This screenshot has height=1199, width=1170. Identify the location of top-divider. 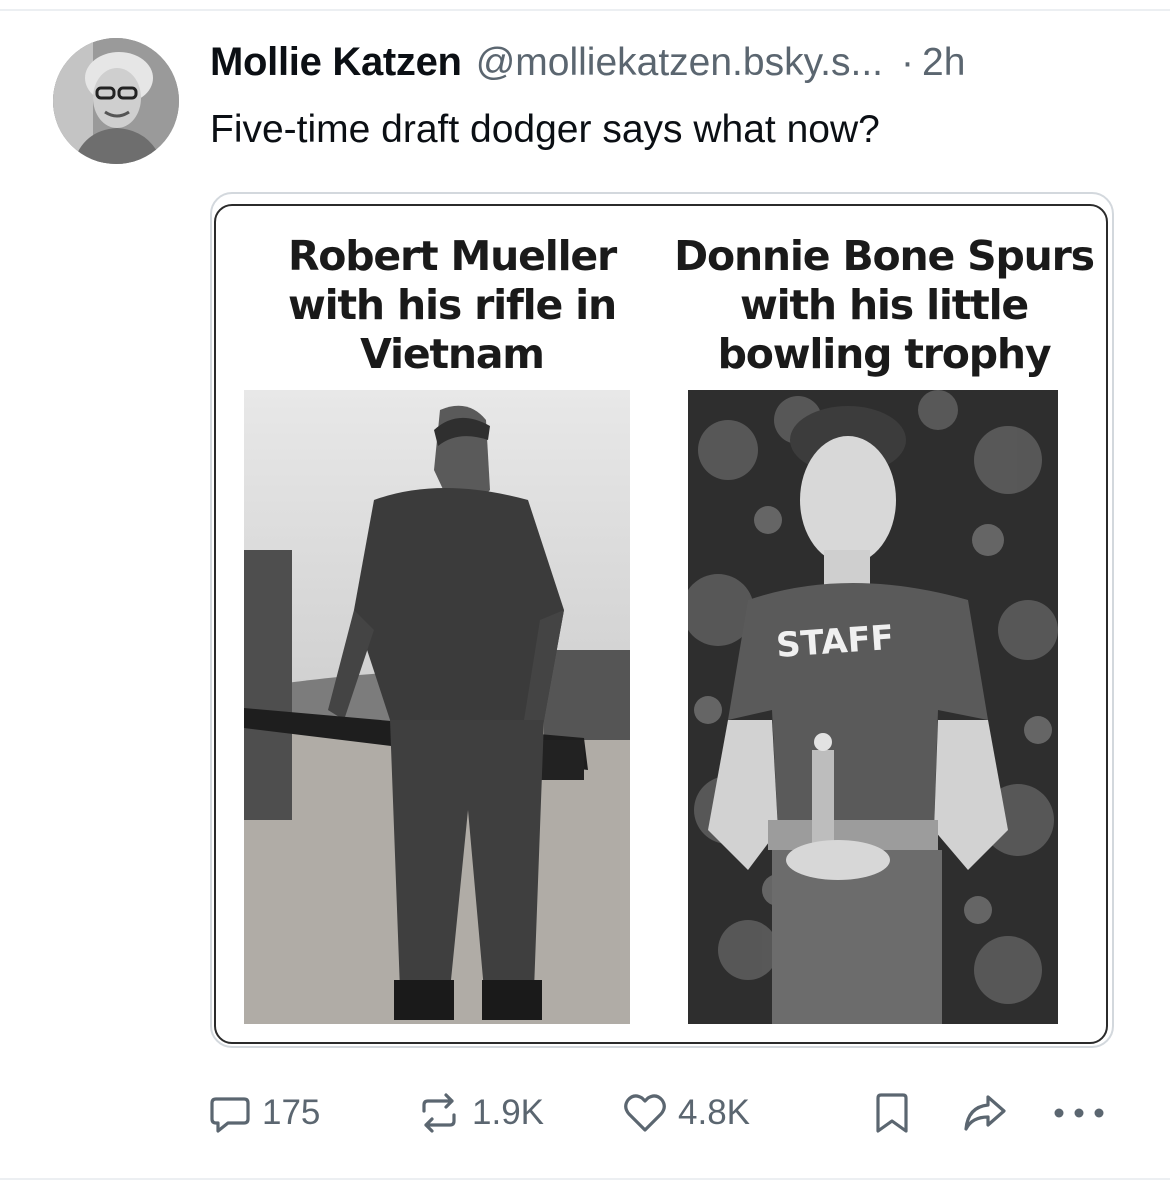
(585, 10).